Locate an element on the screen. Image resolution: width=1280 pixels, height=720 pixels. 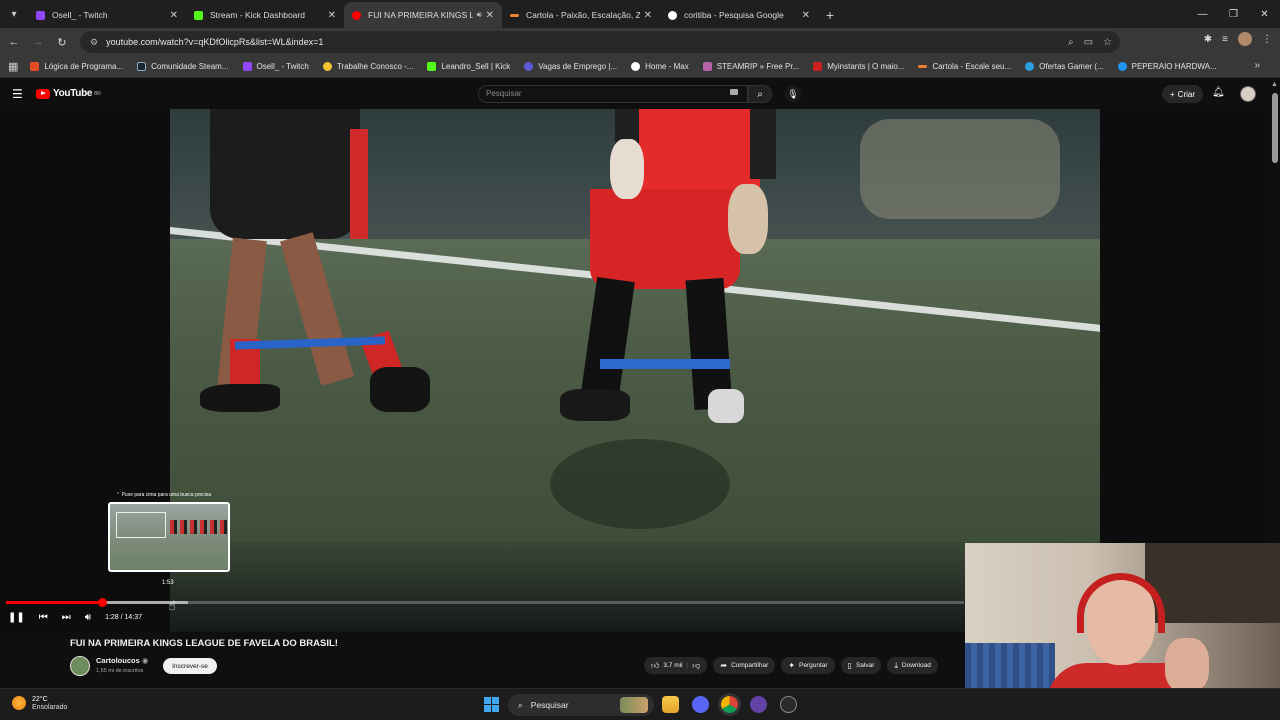
scrollbar-thumb is located at coordinates (1275, 128).